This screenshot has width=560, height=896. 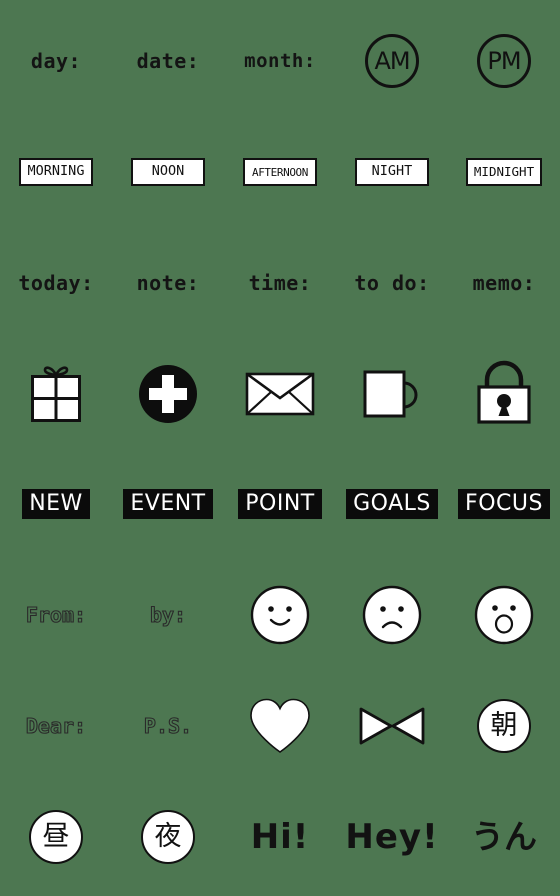 I want to click on sticker-hey: Hey!, so click(x=392, y=836).